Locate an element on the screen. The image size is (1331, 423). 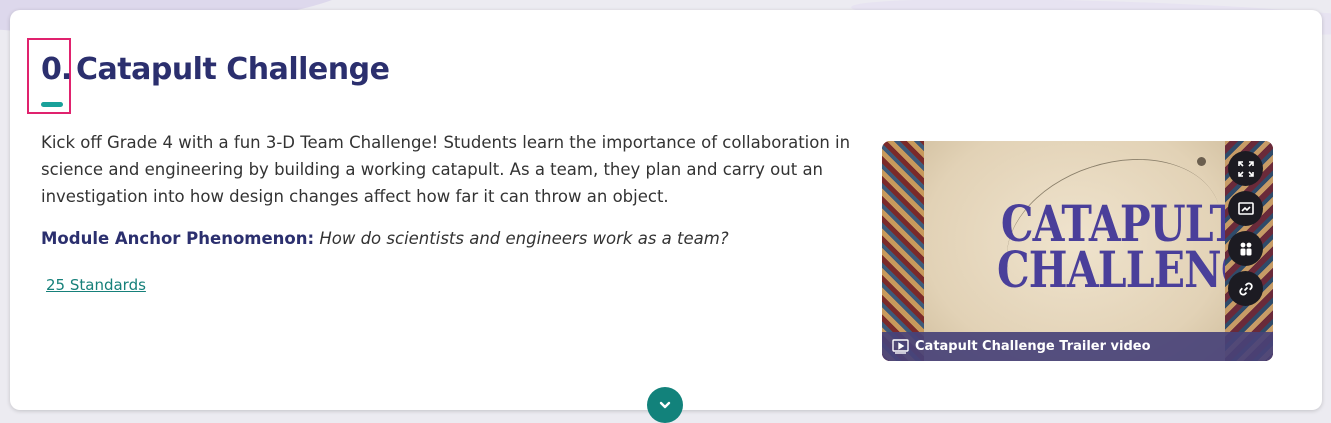
presentation-button is located at coordinates (1245, 208).